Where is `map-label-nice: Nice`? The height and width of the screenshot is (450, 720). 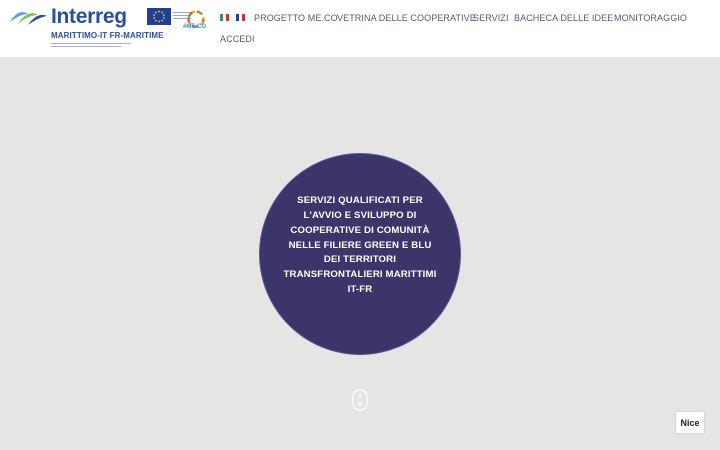 map-label-nice: Nice is located at coordinates (690, 422).